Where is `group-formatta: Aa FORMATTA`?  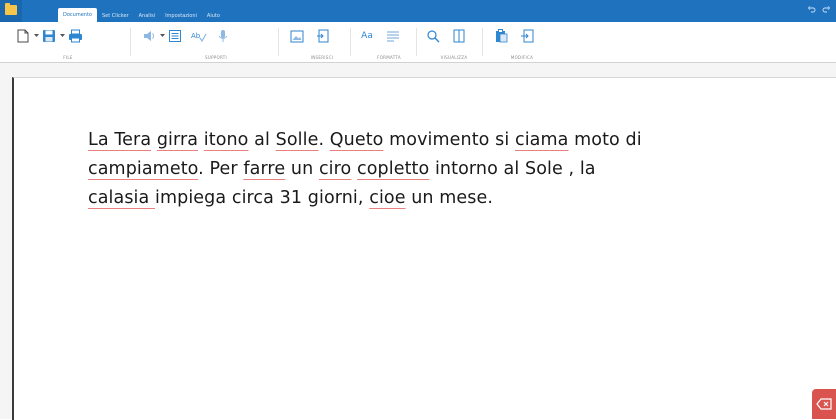 group-formatta: Aa FORMATTA is located at coordinates (389, 42).